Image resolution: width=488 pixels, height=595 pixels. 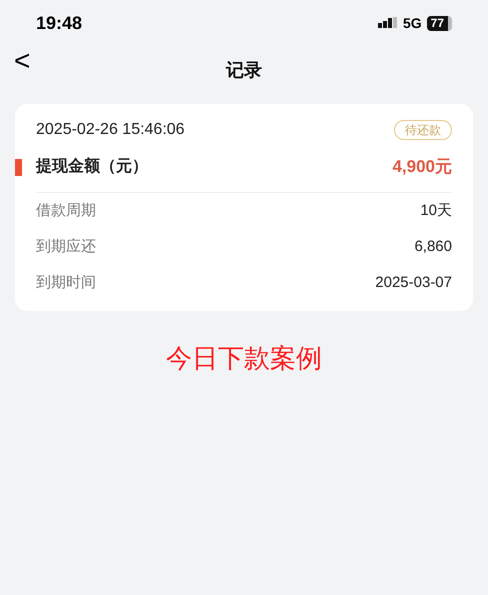 What do you see at coordinates (412, 23) in the screenshot?
I see `network-label: 5G` at bounding box center [412, 23].